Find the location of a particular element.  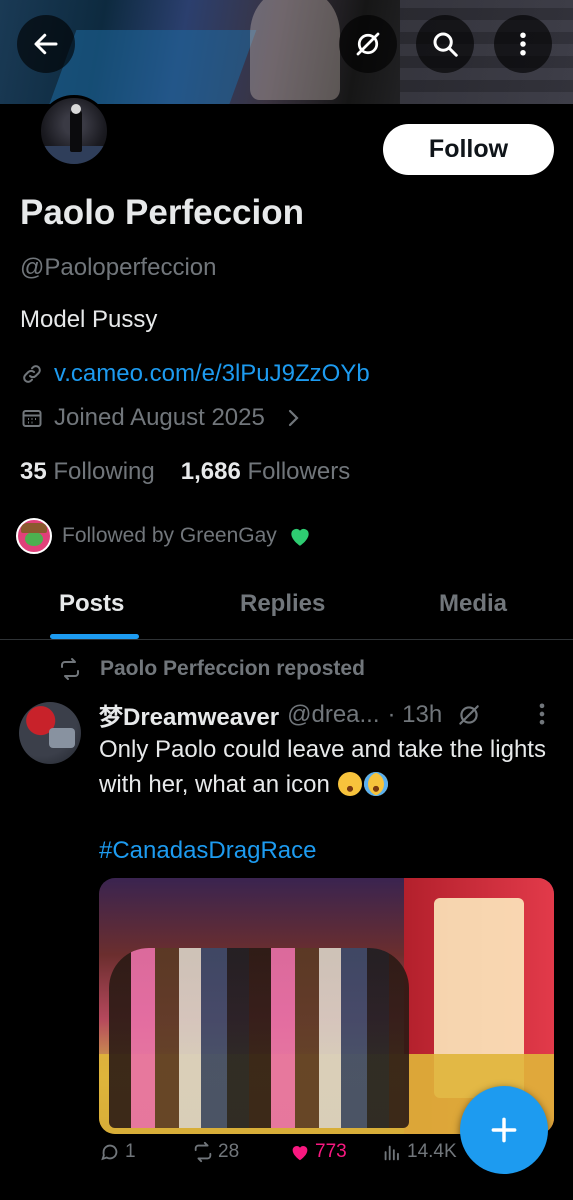

profile-tabs: Posts Replies Media is located at coordinates (286, 610).